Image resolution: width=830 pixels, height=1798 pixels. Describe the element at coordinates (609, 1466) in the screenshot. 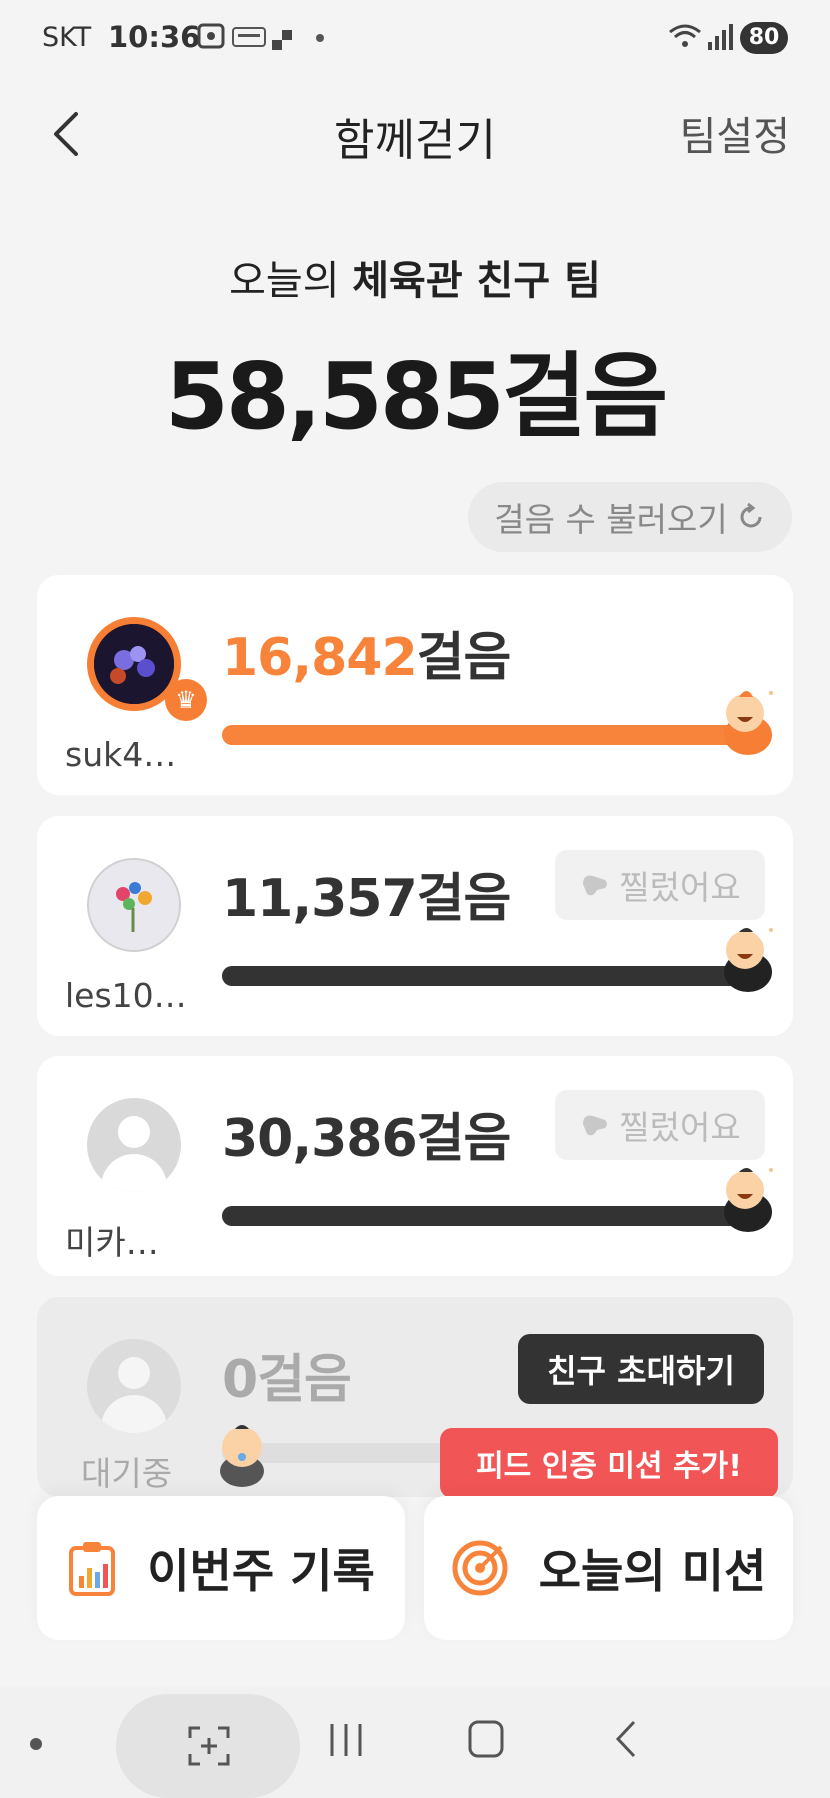

I see `mission-tooltip-text: 피드 인증 미션 추가!` at that location.